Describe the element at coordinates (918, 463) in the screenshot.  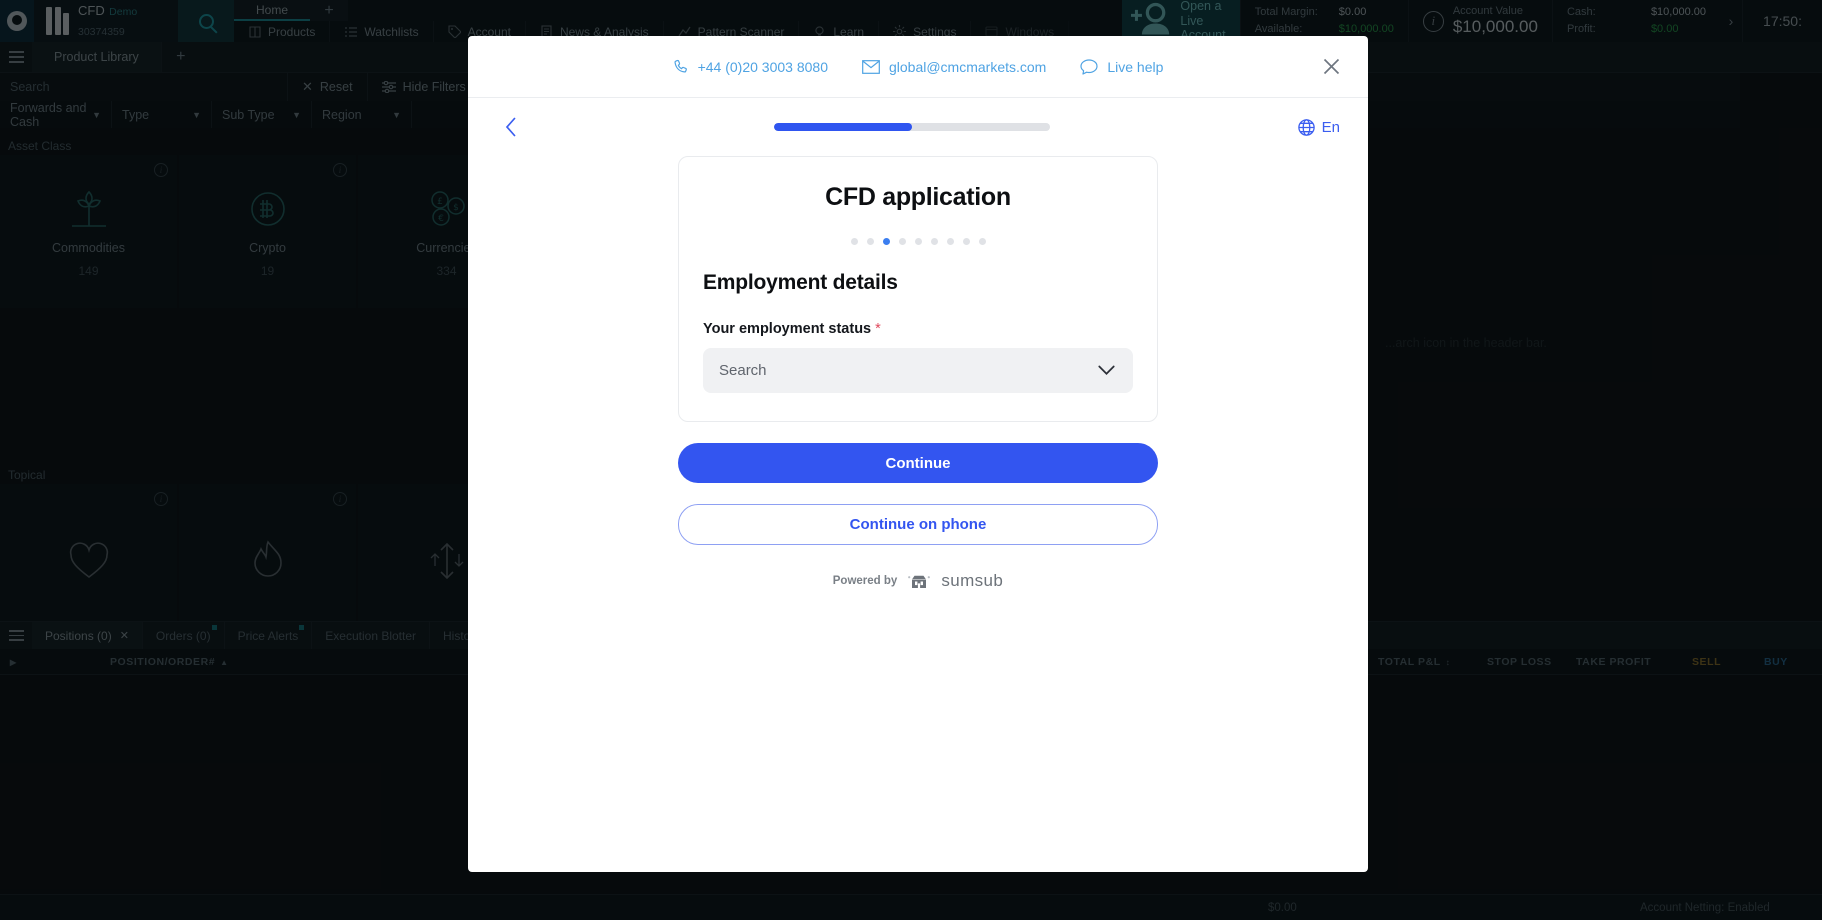
I see `continue-button: Continue` at that location.